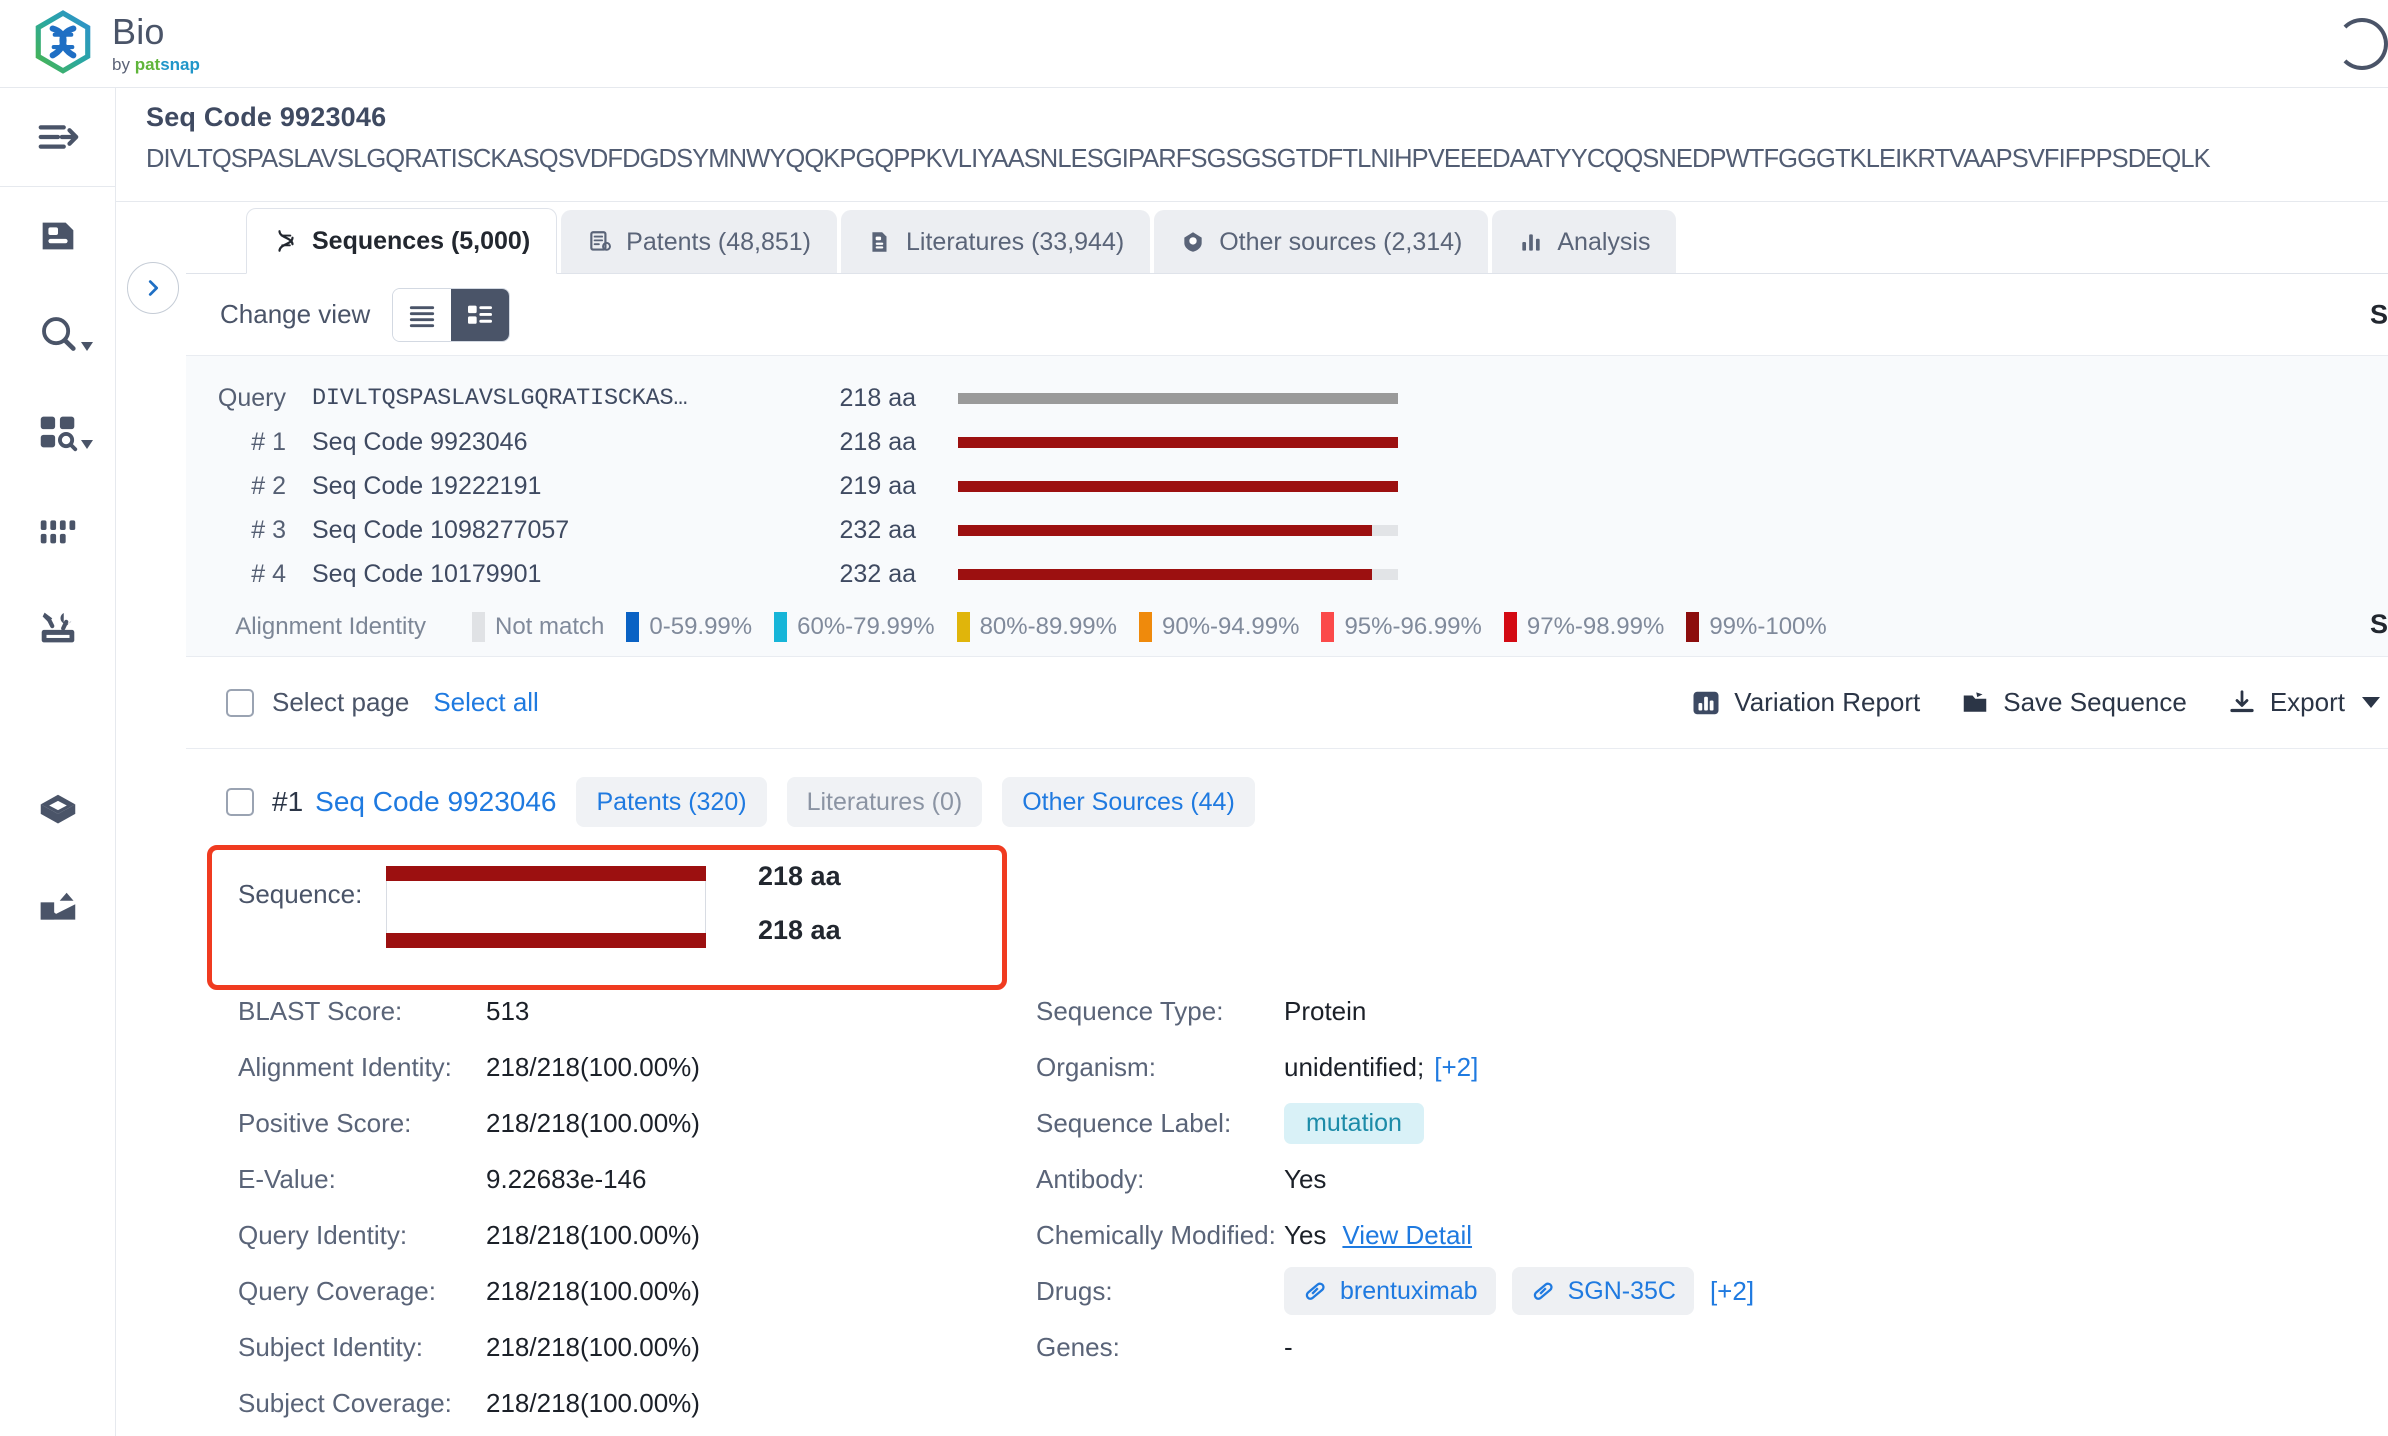  What do you see at coordinates (1732, 1291) in the screenshot?
I see `drugs-more-link: [+2]` at bounding box center [1732, 1291].